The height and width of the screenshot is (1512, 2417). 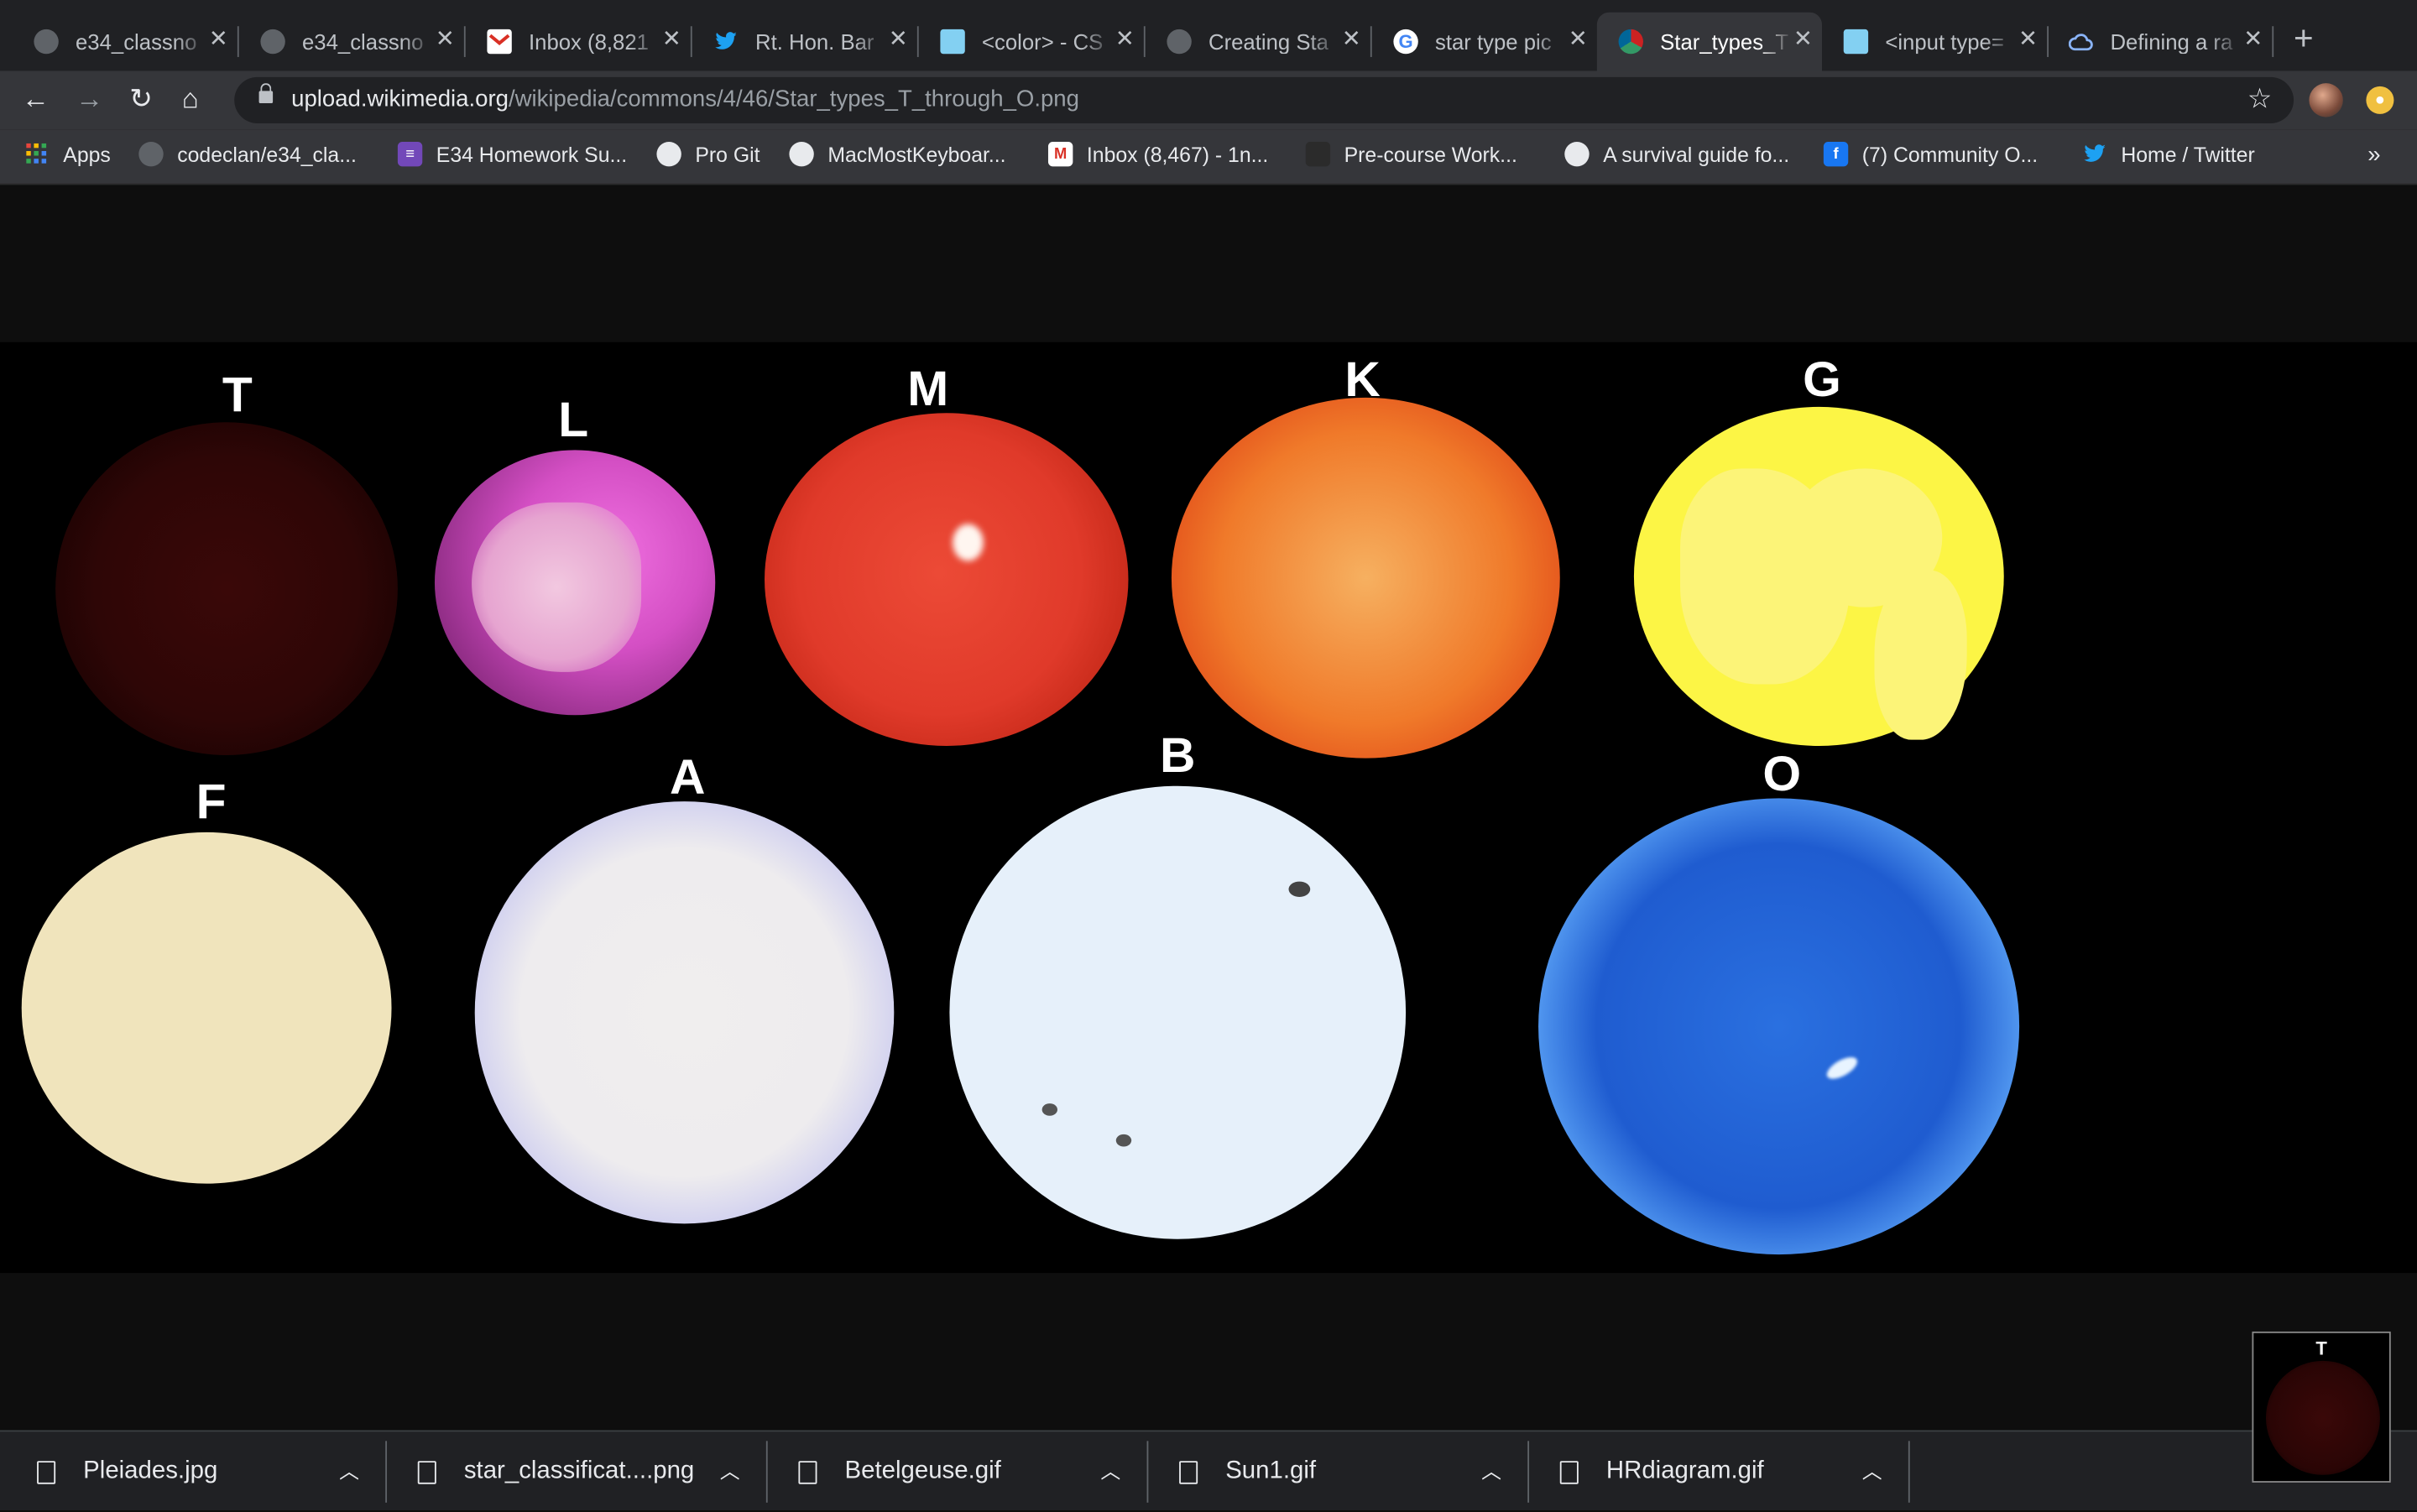 What do you see at coordinates (1782, 774) in the screenshot?
I see `star-label-o: O` at bounding box center [1782, 774].